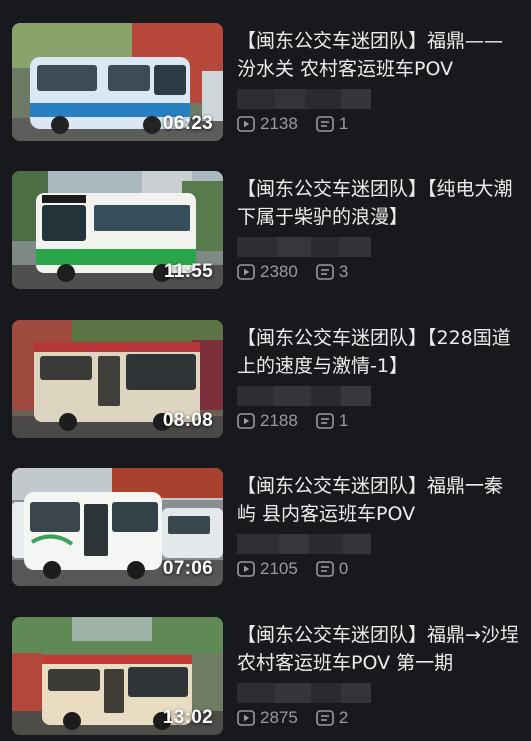 The height and width of the screenshot is (741, 531). I want to click on video-stats: 2138 1, so click(378, 124).